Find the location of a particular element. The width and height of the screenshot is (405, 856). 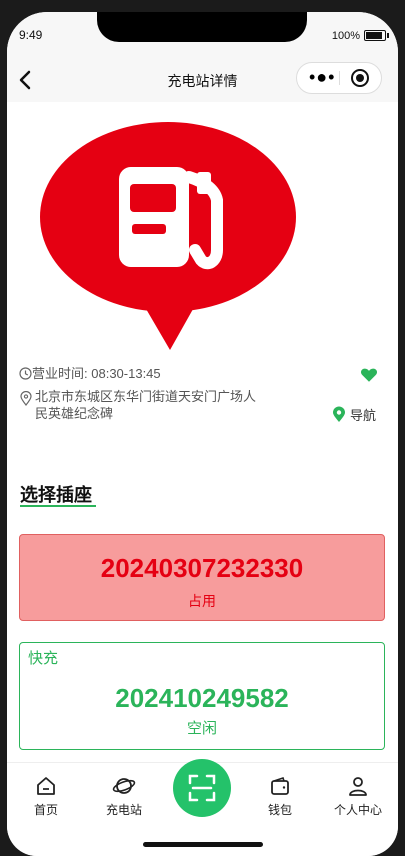

tab-label: 个人中心 is located at coordinates (357, 810).